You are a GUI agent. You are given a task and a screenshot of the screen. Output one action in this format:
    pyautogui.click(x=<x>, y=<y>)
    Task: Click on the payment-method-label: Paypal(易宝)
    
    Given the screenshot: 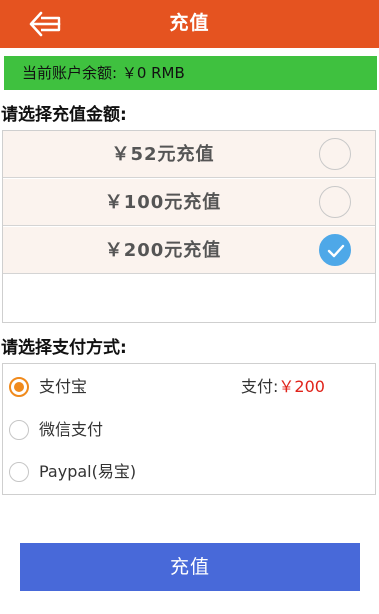 What is the action you would take?
    pyautogui.click(x=88, y=471)
    